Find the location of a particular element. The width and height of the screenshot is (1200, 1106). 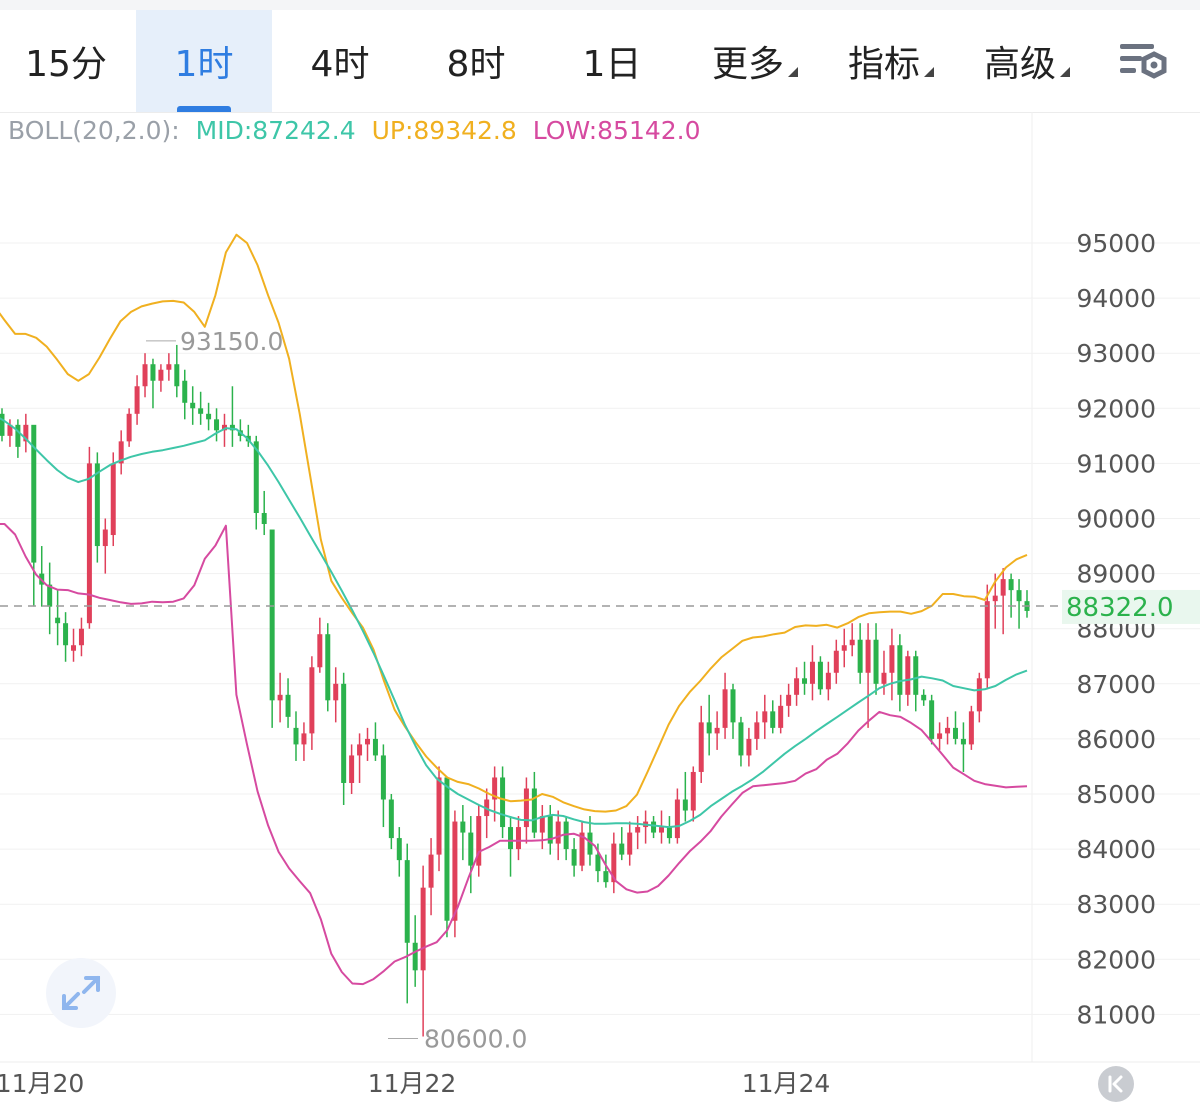

expand-button is located at coordinates (81, 993).